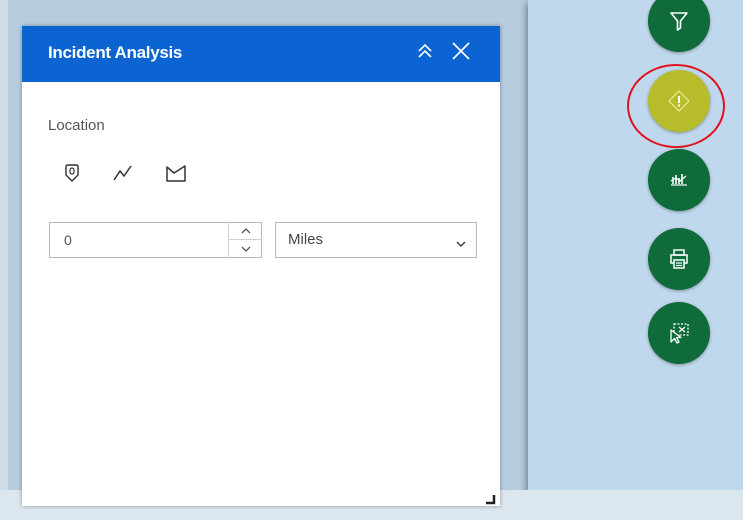  I want to click on incident-analysis-icon, so click(679, 101).